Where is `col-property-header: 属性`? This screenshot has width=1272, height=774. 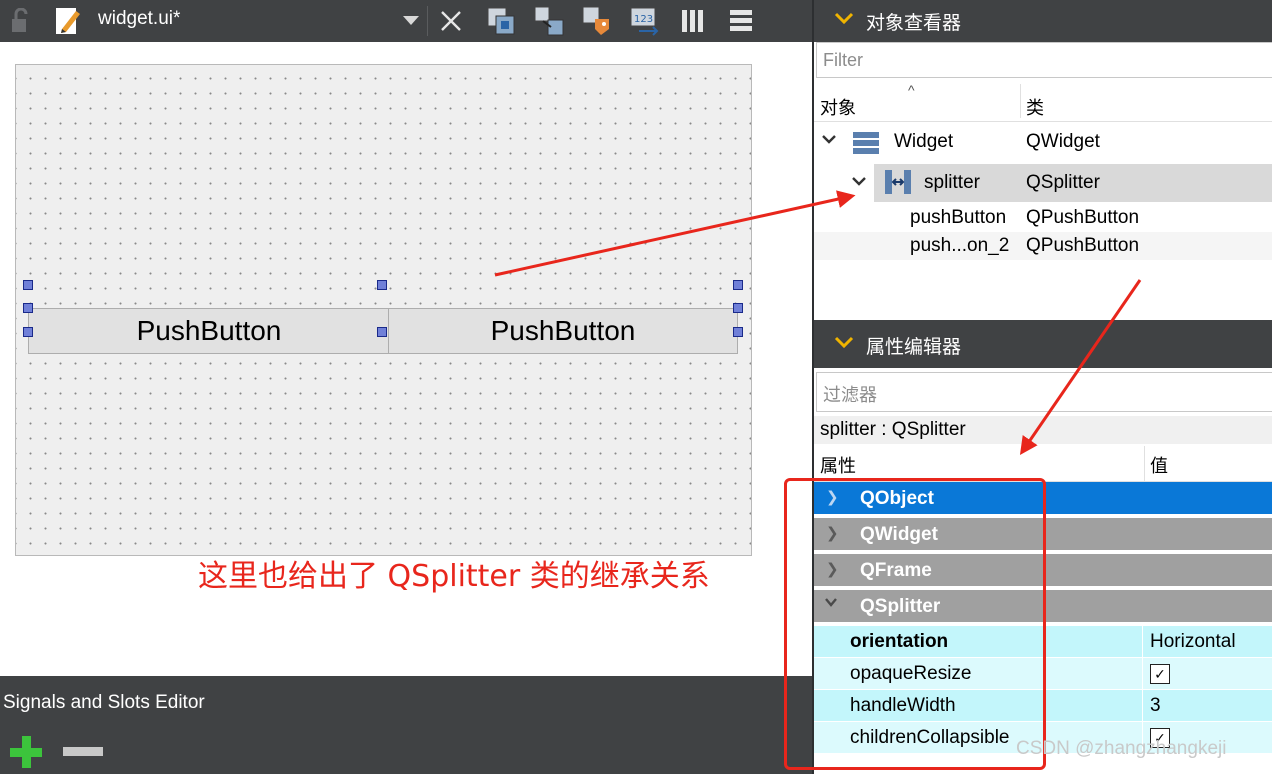 col-property-header: 属性 is located at coordinates (838, 465).